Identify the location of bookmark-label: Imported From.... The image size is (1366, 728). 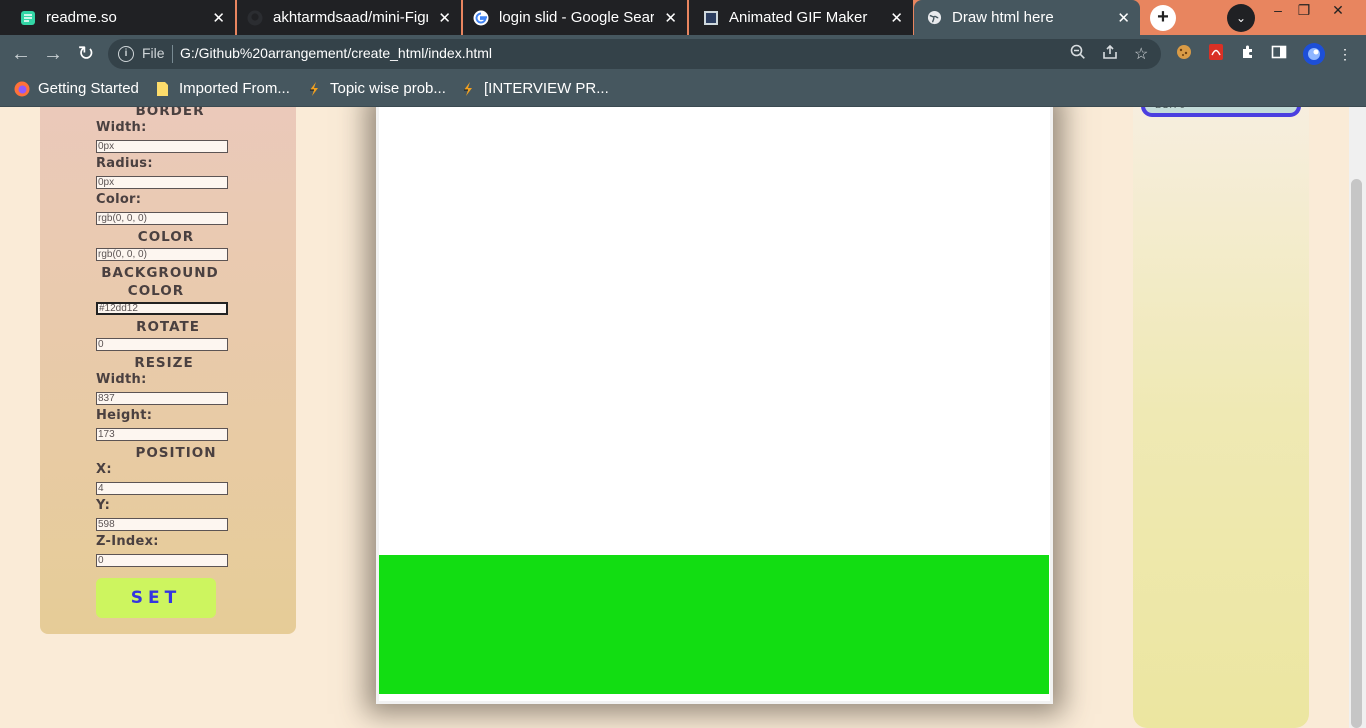
(234, 88).